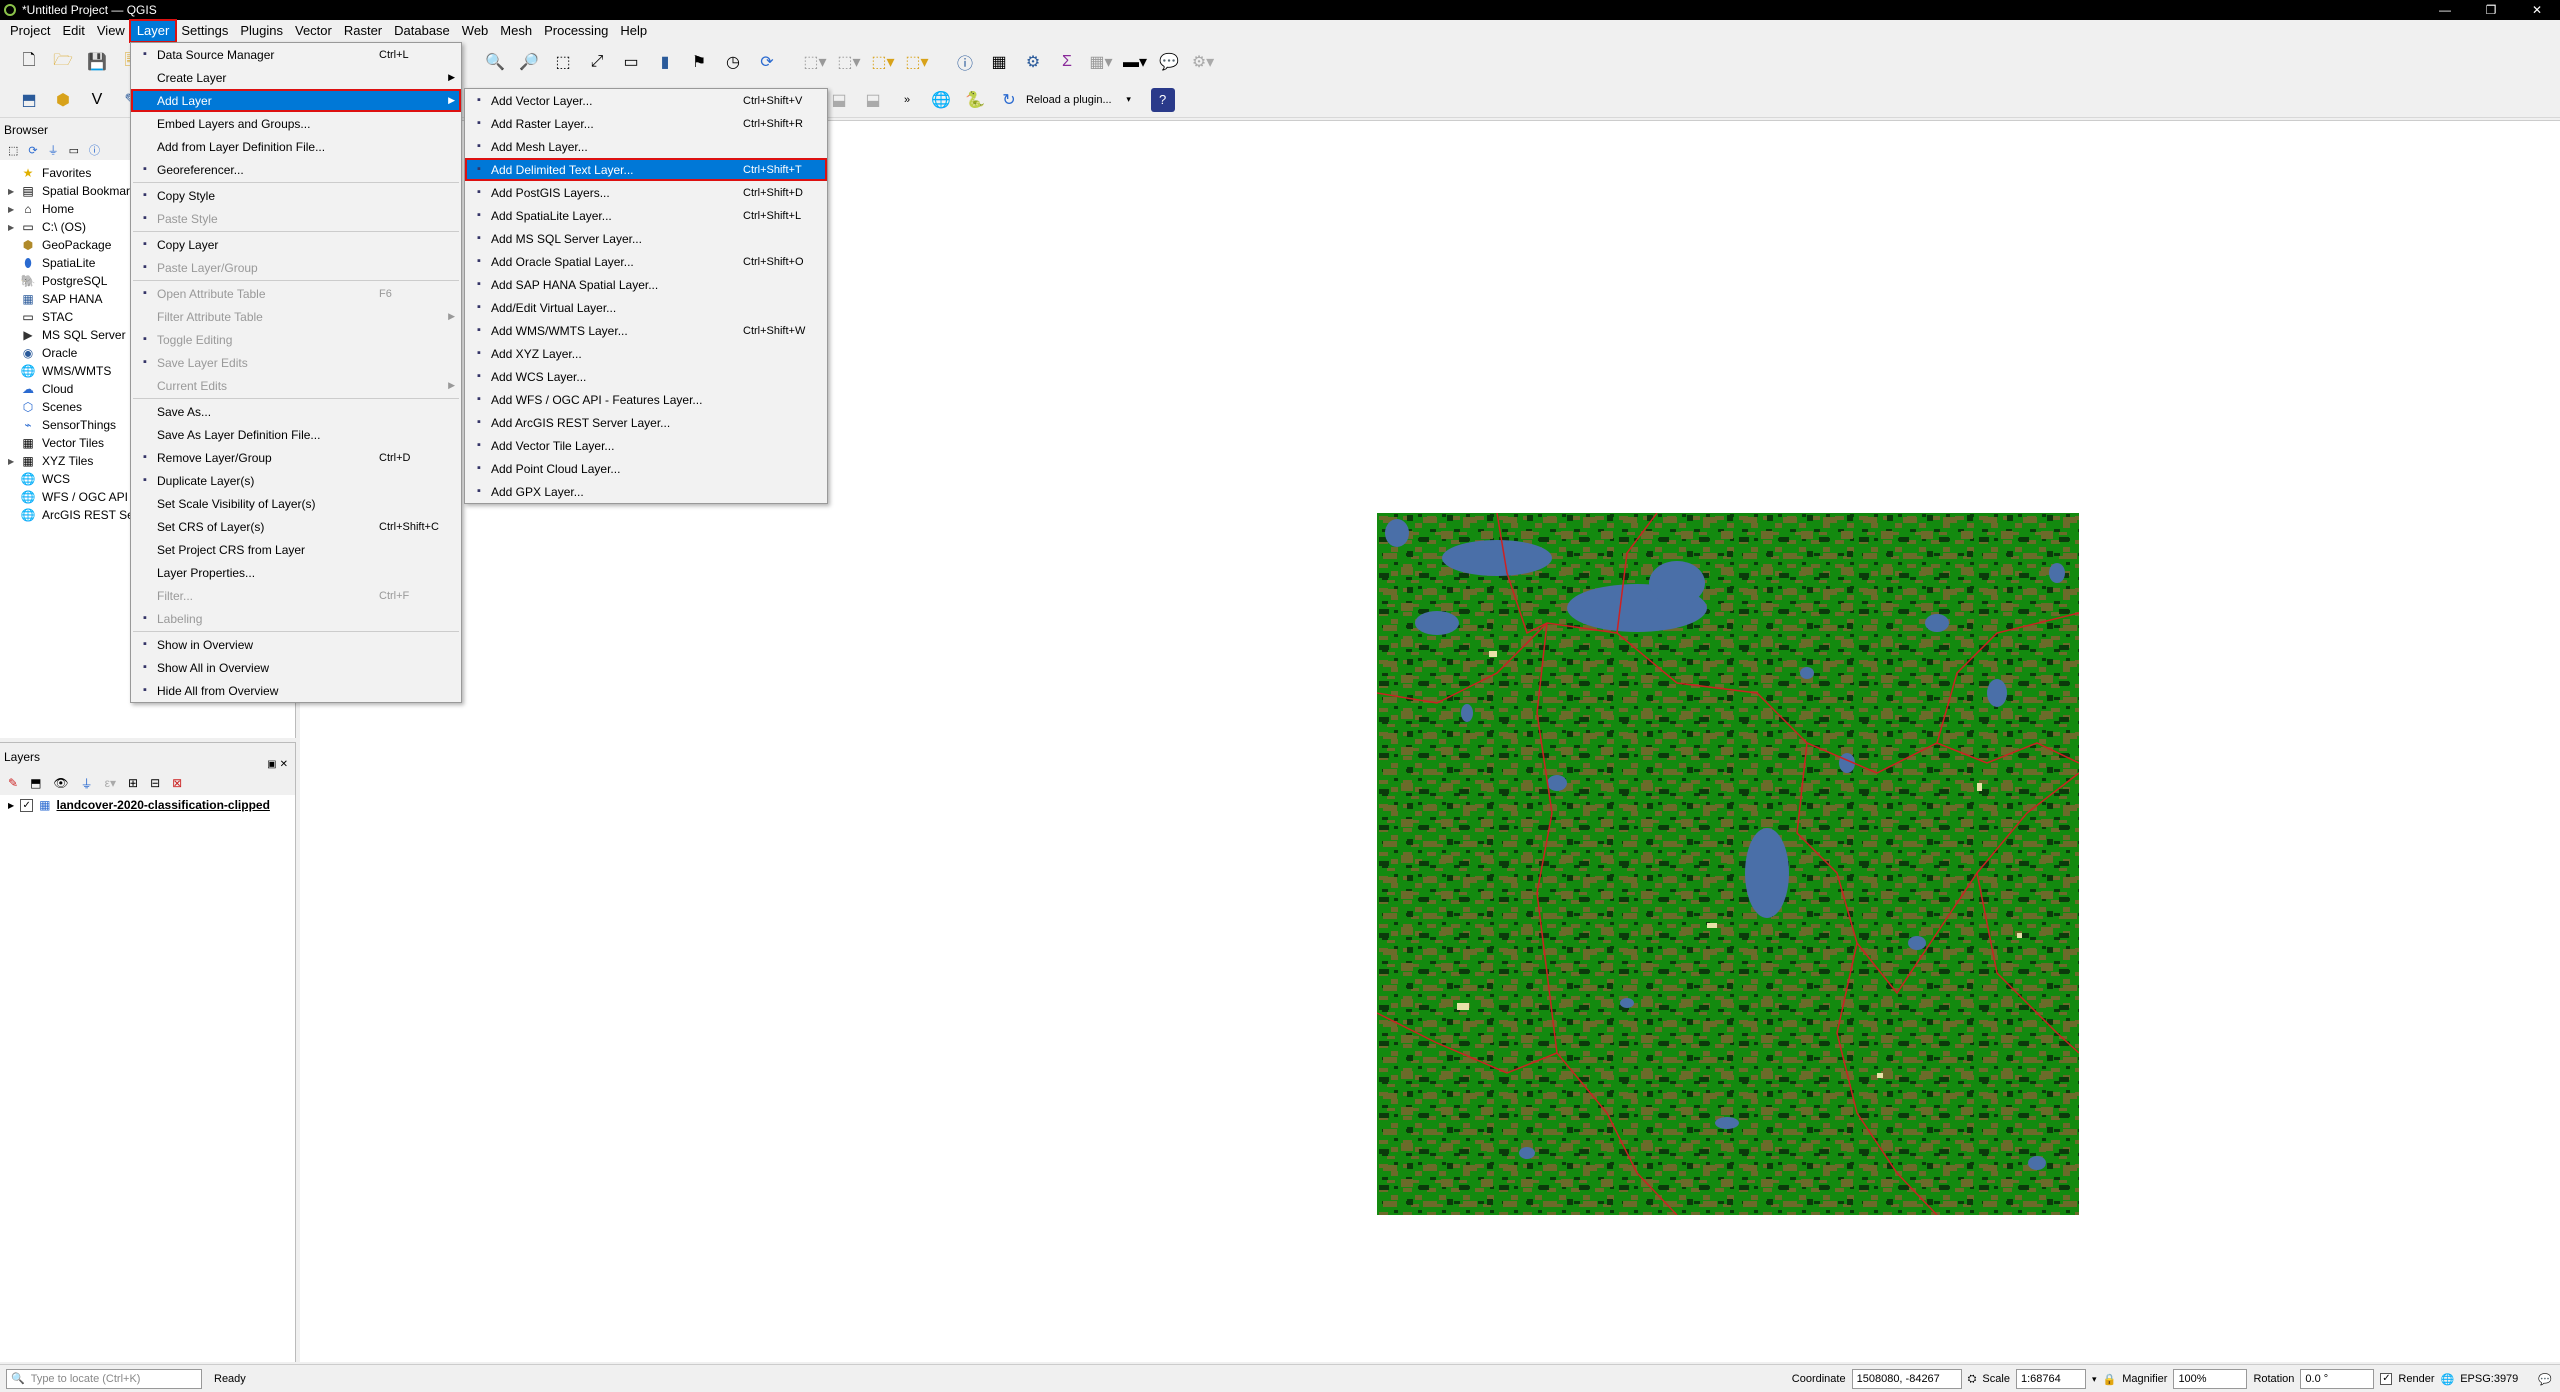 The width and height of the screenshot is (2560, 1392). What do you see at coordinates (296, 690) in the screenshot?
I see `menu-item-hide-all-from-overview: ▪ Hide All from Overview` at bounding box center [296, 690].